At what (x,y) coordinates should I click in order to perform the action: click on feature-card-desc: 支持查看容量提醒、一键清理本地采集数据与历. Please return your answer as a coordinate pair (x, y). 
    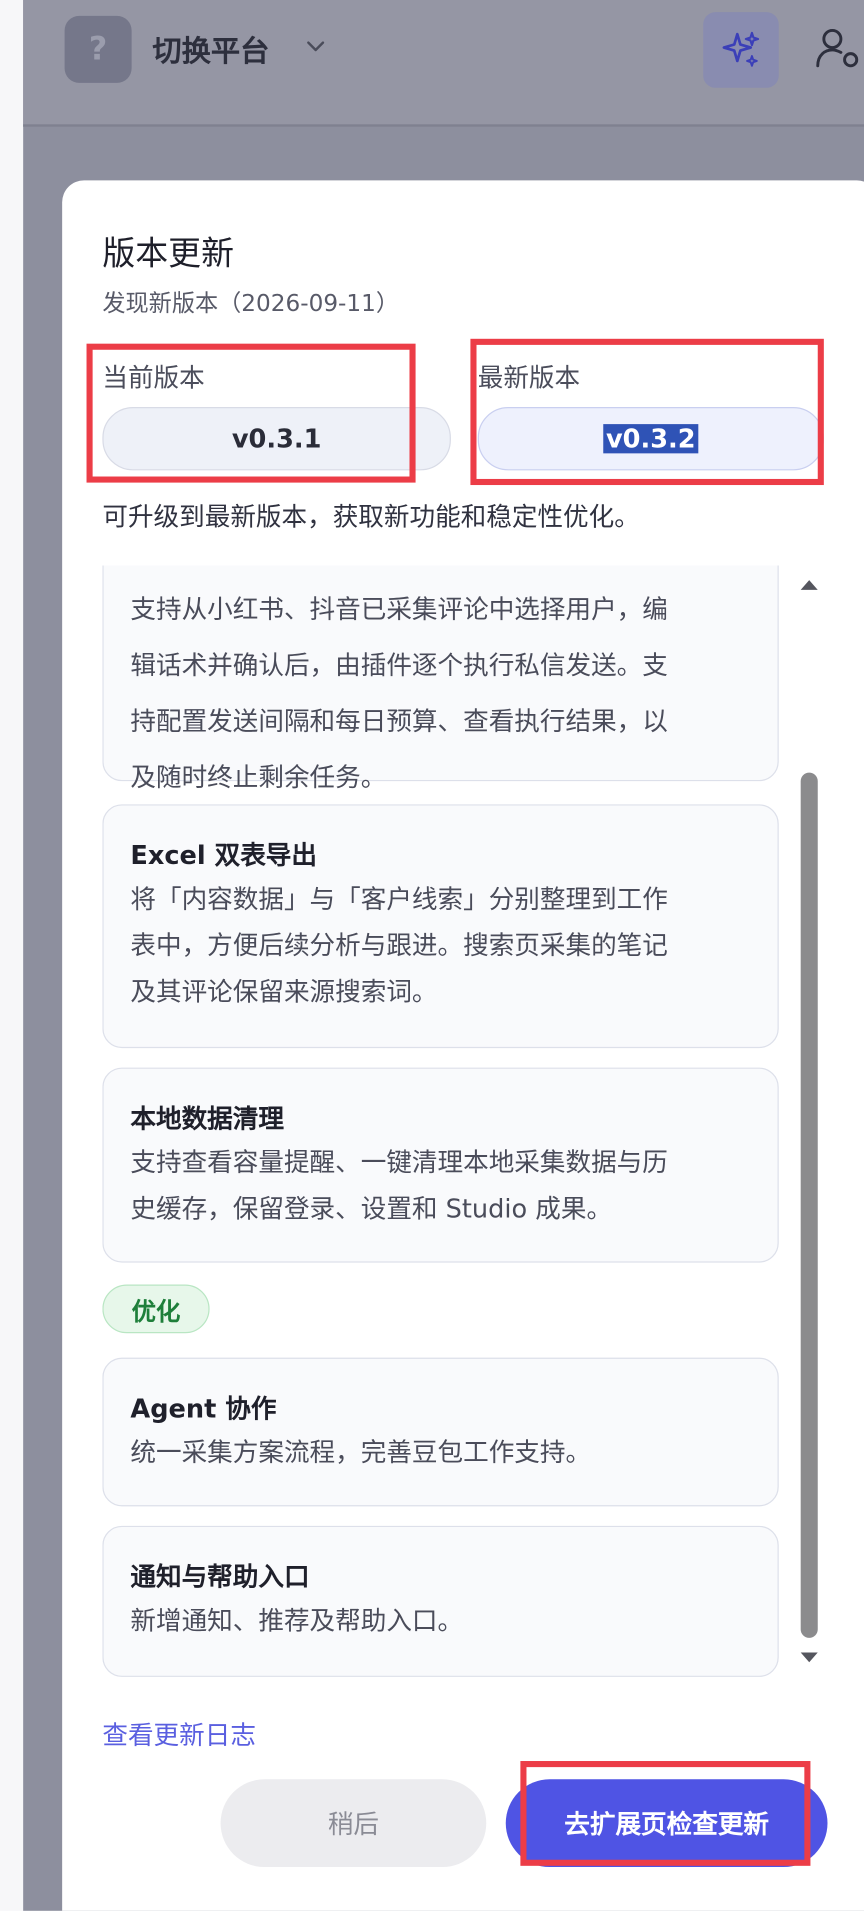
    Looking at the image, I should click on (399, 1163).